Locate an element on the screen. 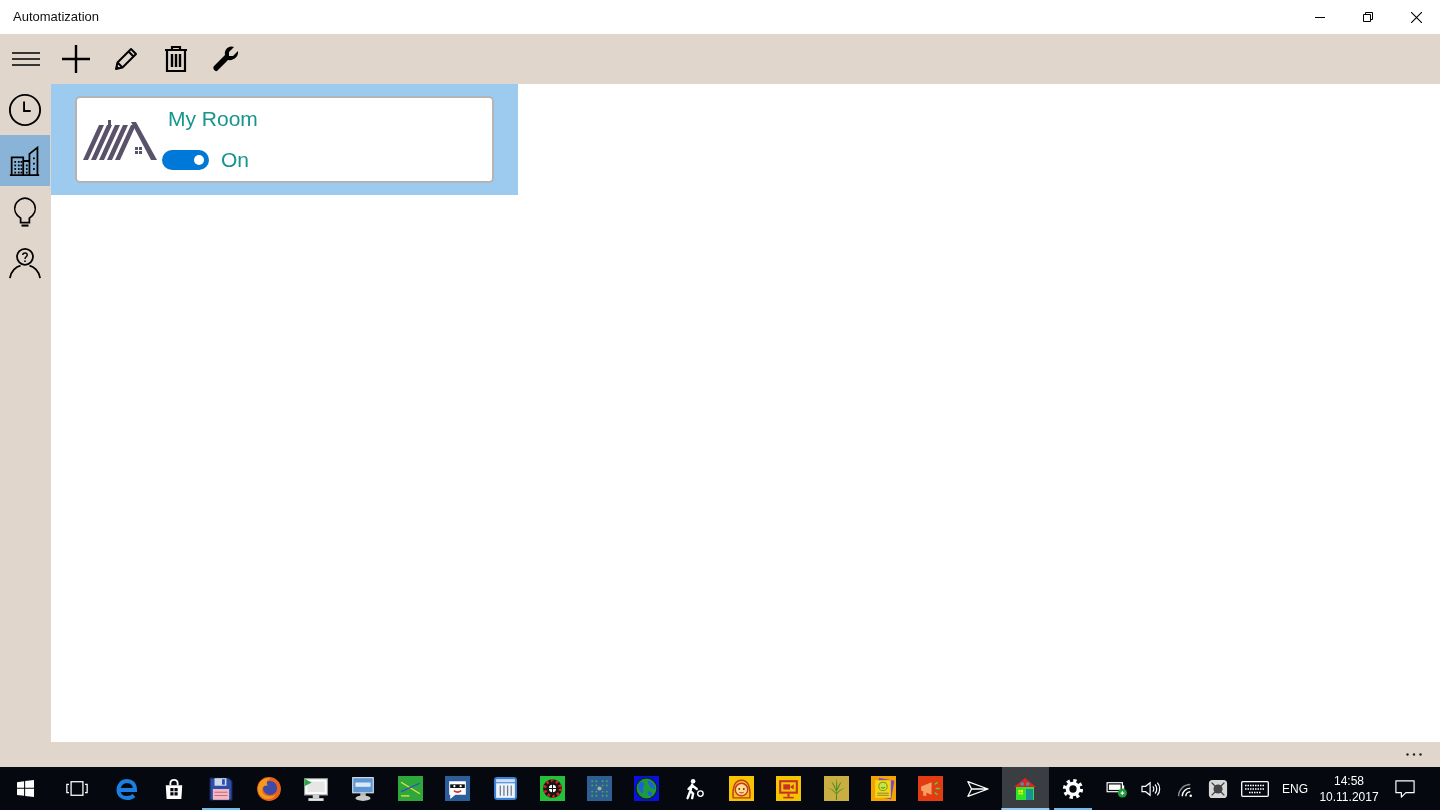 The width and height of the screenshot is (1440, 810). add-icon is located at coordinates (76, 59).